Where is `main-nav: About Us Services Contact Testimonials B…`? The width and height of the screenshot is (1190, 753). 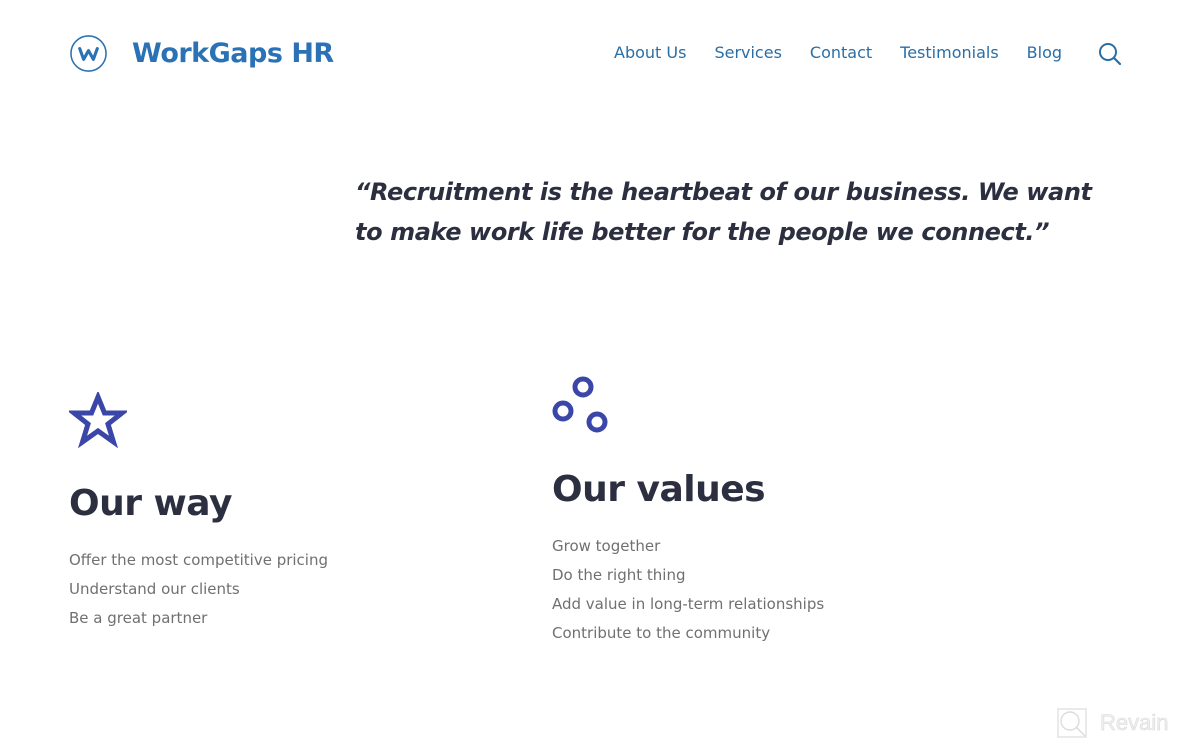
main-nav: About Us Services Contact Testimonials B… is located at coordinates (838, 52).